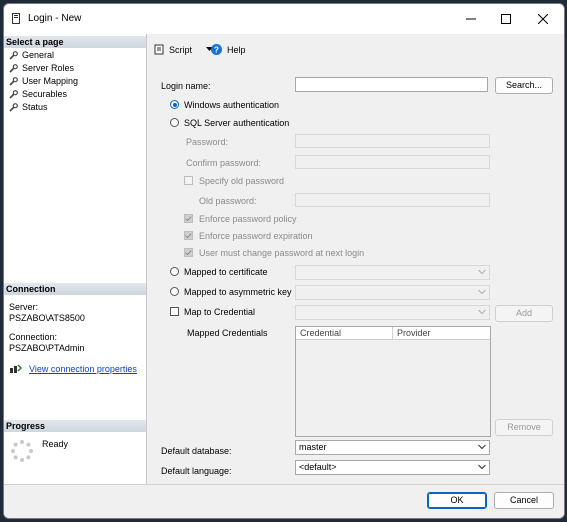 The width and height of the screenshot is (567, 522). What do you see at coordinates (75, 42) in the screenshot?
I see `select-page-header: Select a page` at bounding box center [75, 42].